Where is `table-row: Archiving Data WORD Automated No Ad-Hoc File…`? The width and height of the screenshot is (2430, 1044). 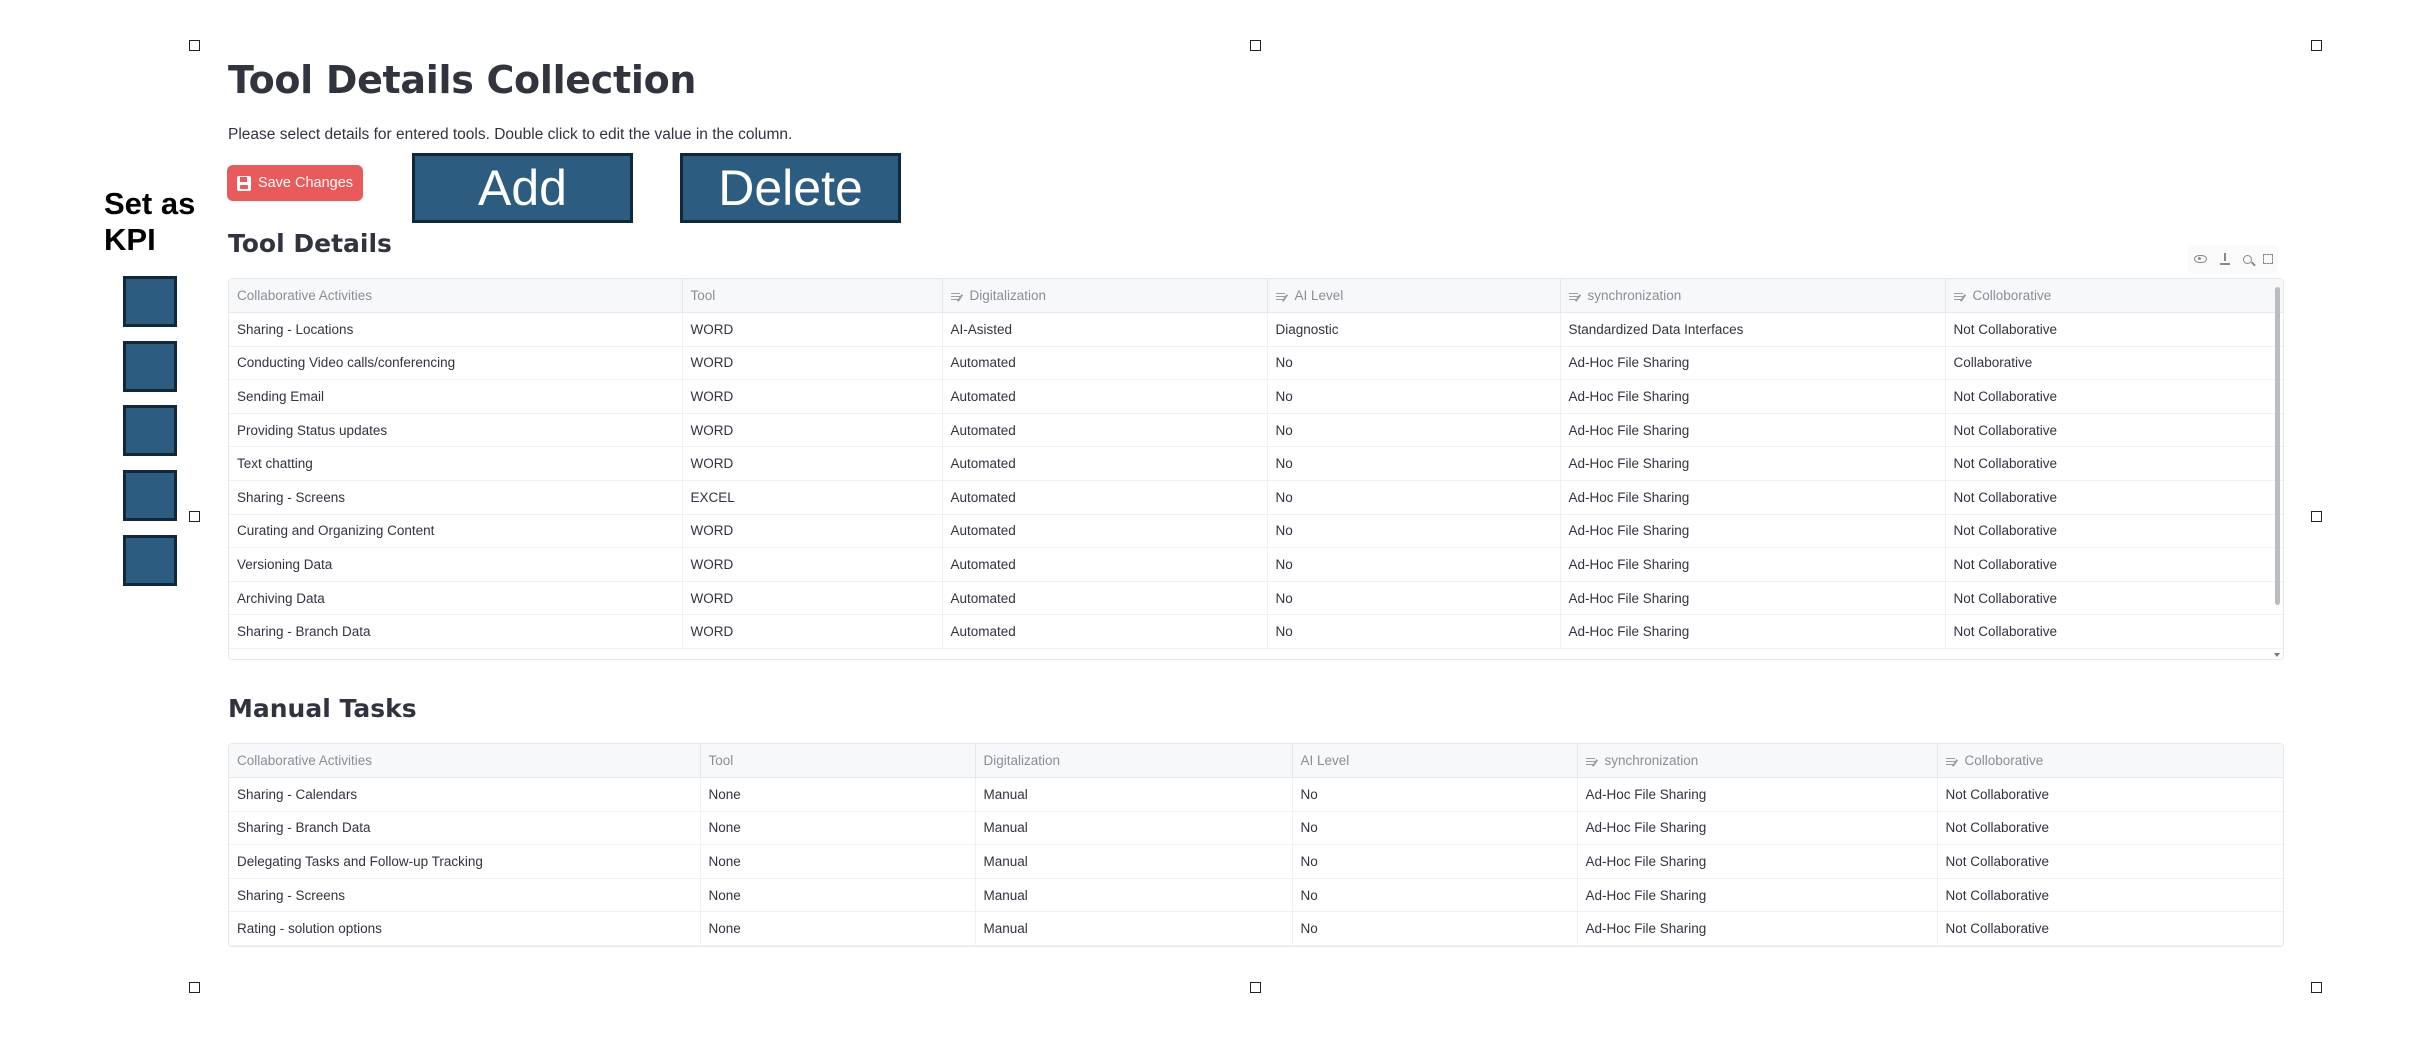 table-row: Archiving Data WORD Automated No Ad-Hoc File… is located at coordinates (1256, 598).